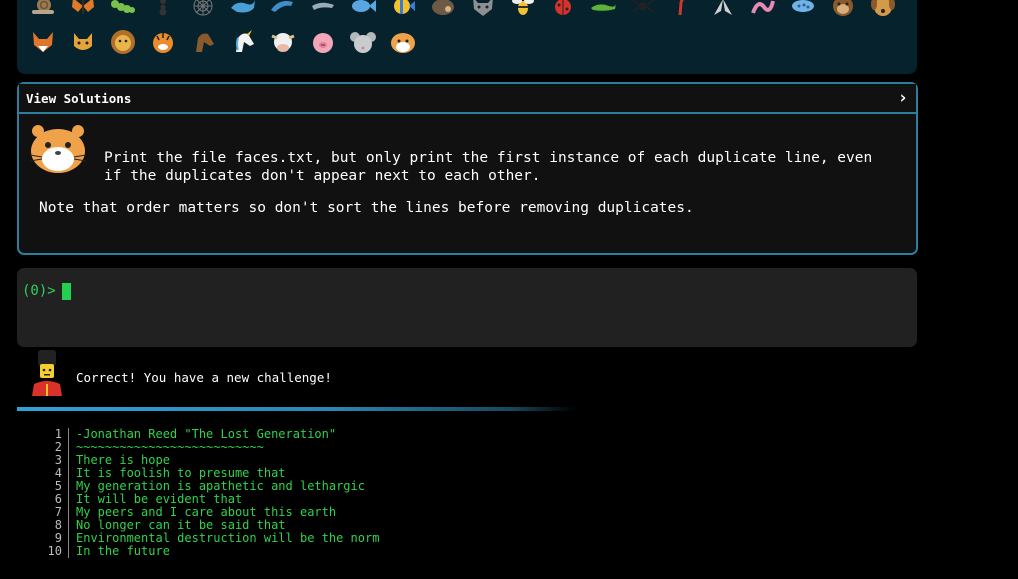 The width and height of the screenshot is (1018, 579). I want to click on lion-icon, so click(123, 42).